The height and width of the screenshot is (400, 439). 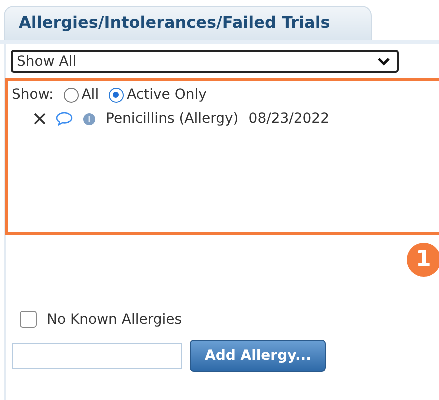 What do you see at coordinates (33, 95) in the screenshot?
I see `show-label: Show:` at bounding box center [33, 95].